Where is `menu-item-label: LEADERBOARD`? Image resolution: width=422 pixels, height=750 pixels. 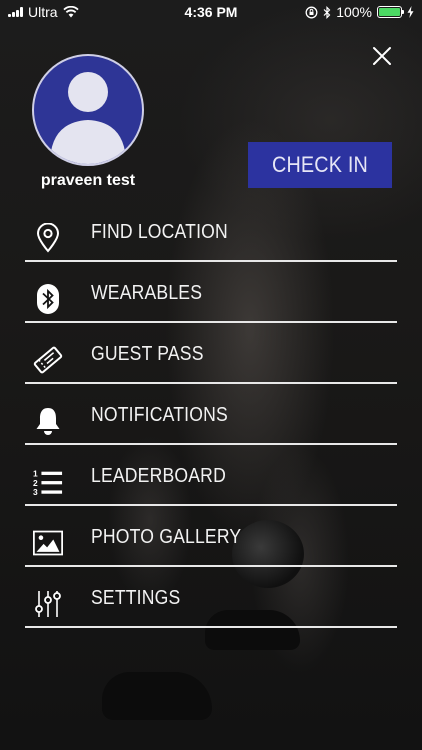 menu-item-label: LEADERBOARD is located at coordinates (158, 476).